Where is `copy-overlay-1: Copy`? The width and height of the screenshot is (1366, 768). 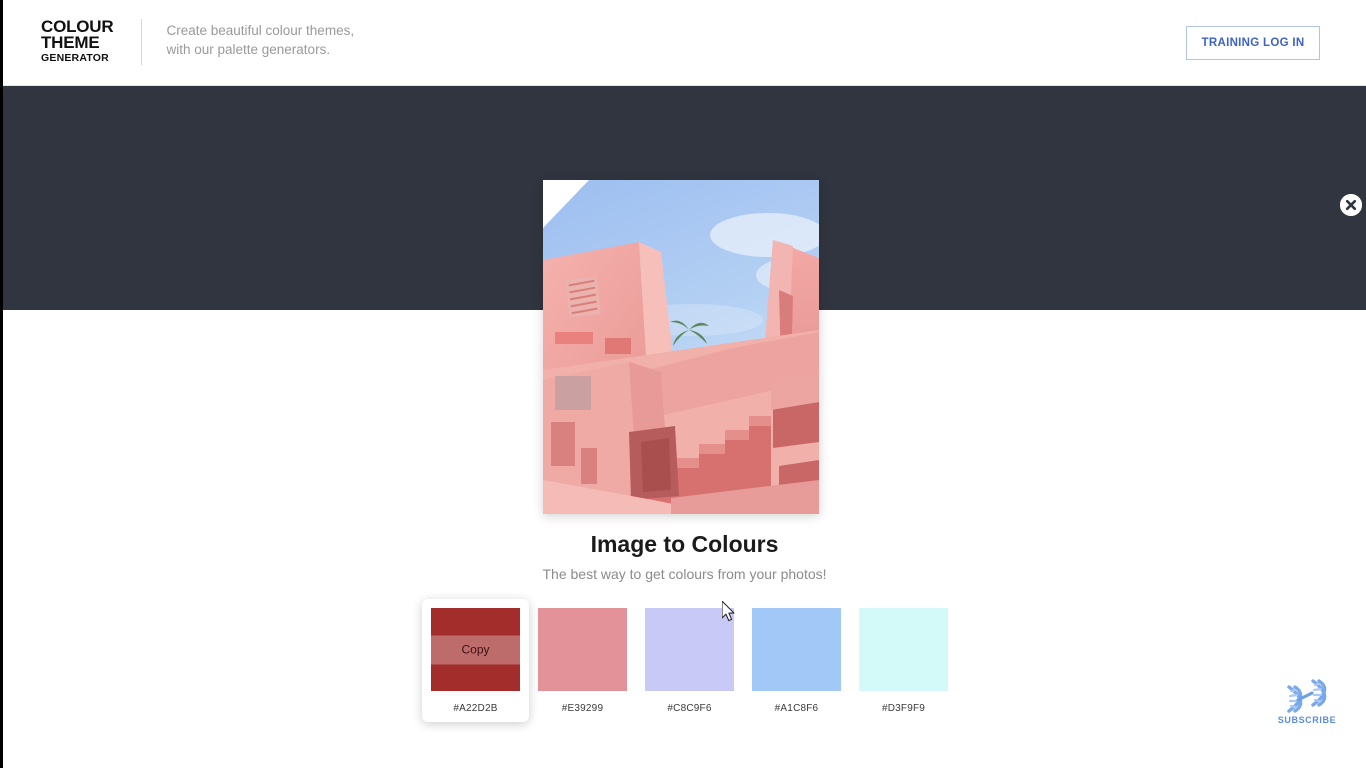
copy-overlay-1: Copy is located at coordinates (475, 649).